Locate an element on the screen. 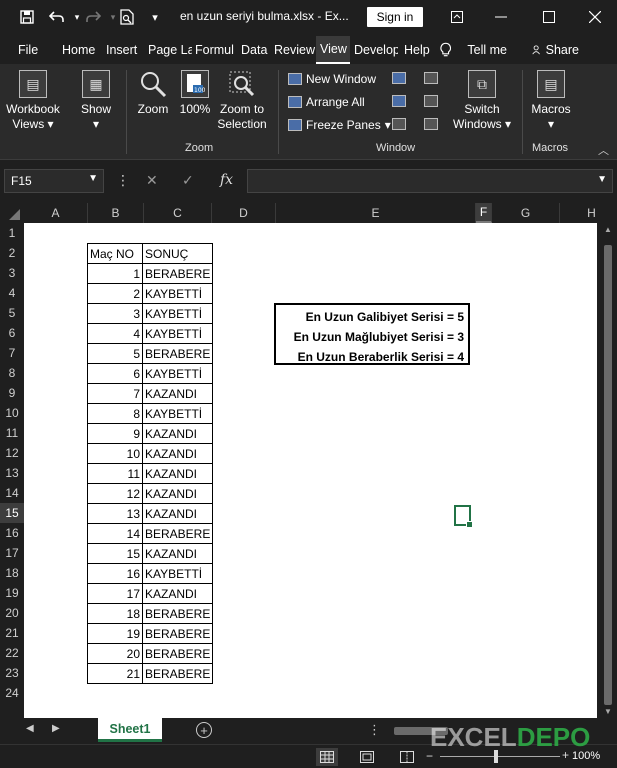  tab-home: Home is located at coordinates (73, 50).